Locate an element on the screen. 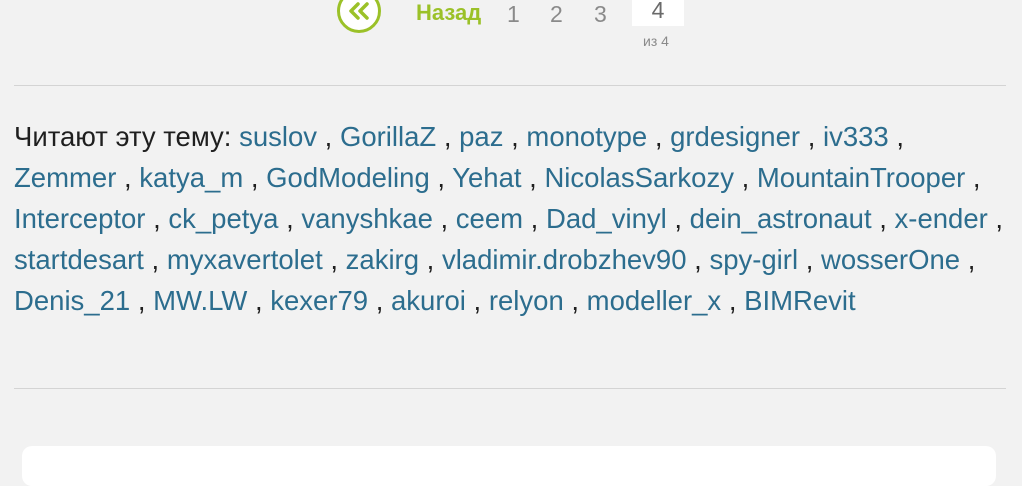 This screenshot has height=486, width=1022. reader-user-link: GorillaZ is located at coordinates (388, 136).